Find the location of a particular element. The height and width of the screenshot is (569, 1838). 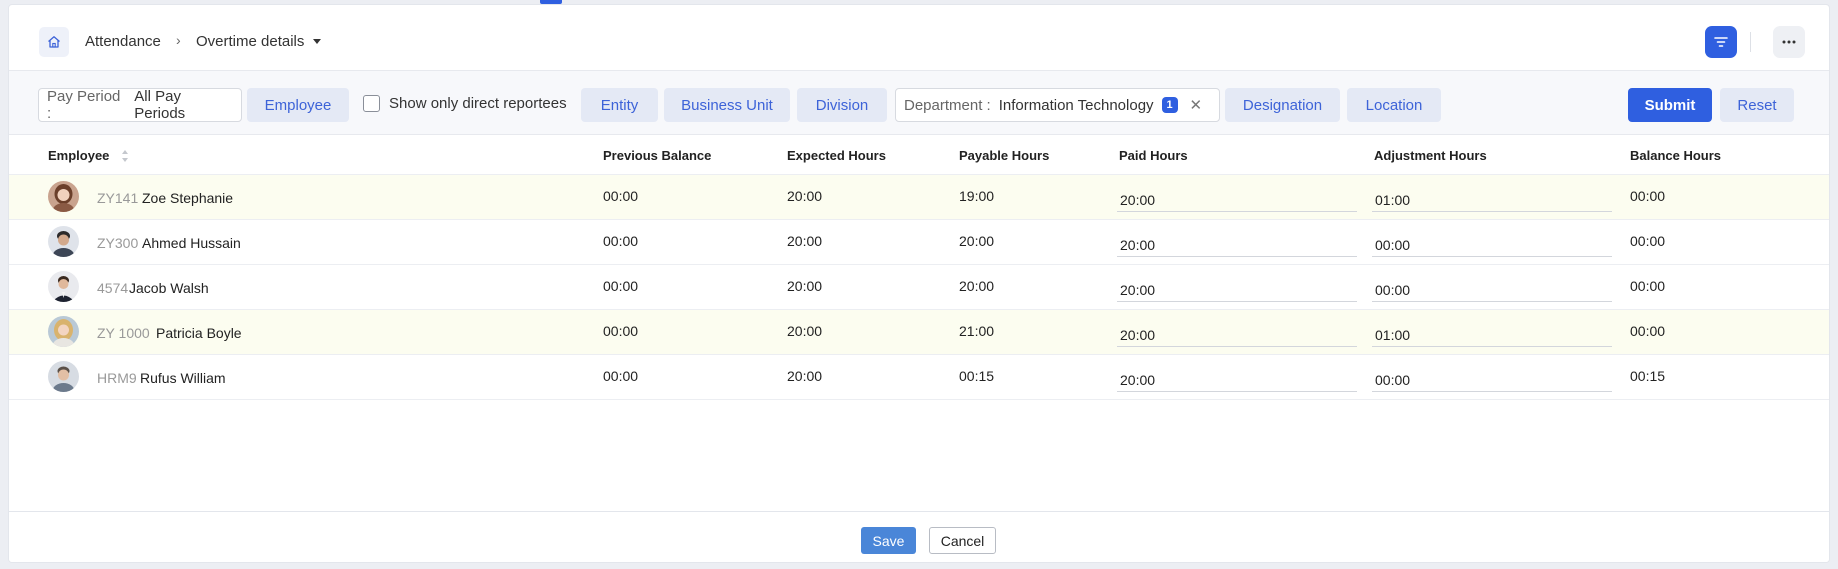

business-unit-filter-button: Business Unit is located at coordinates (727, 105).